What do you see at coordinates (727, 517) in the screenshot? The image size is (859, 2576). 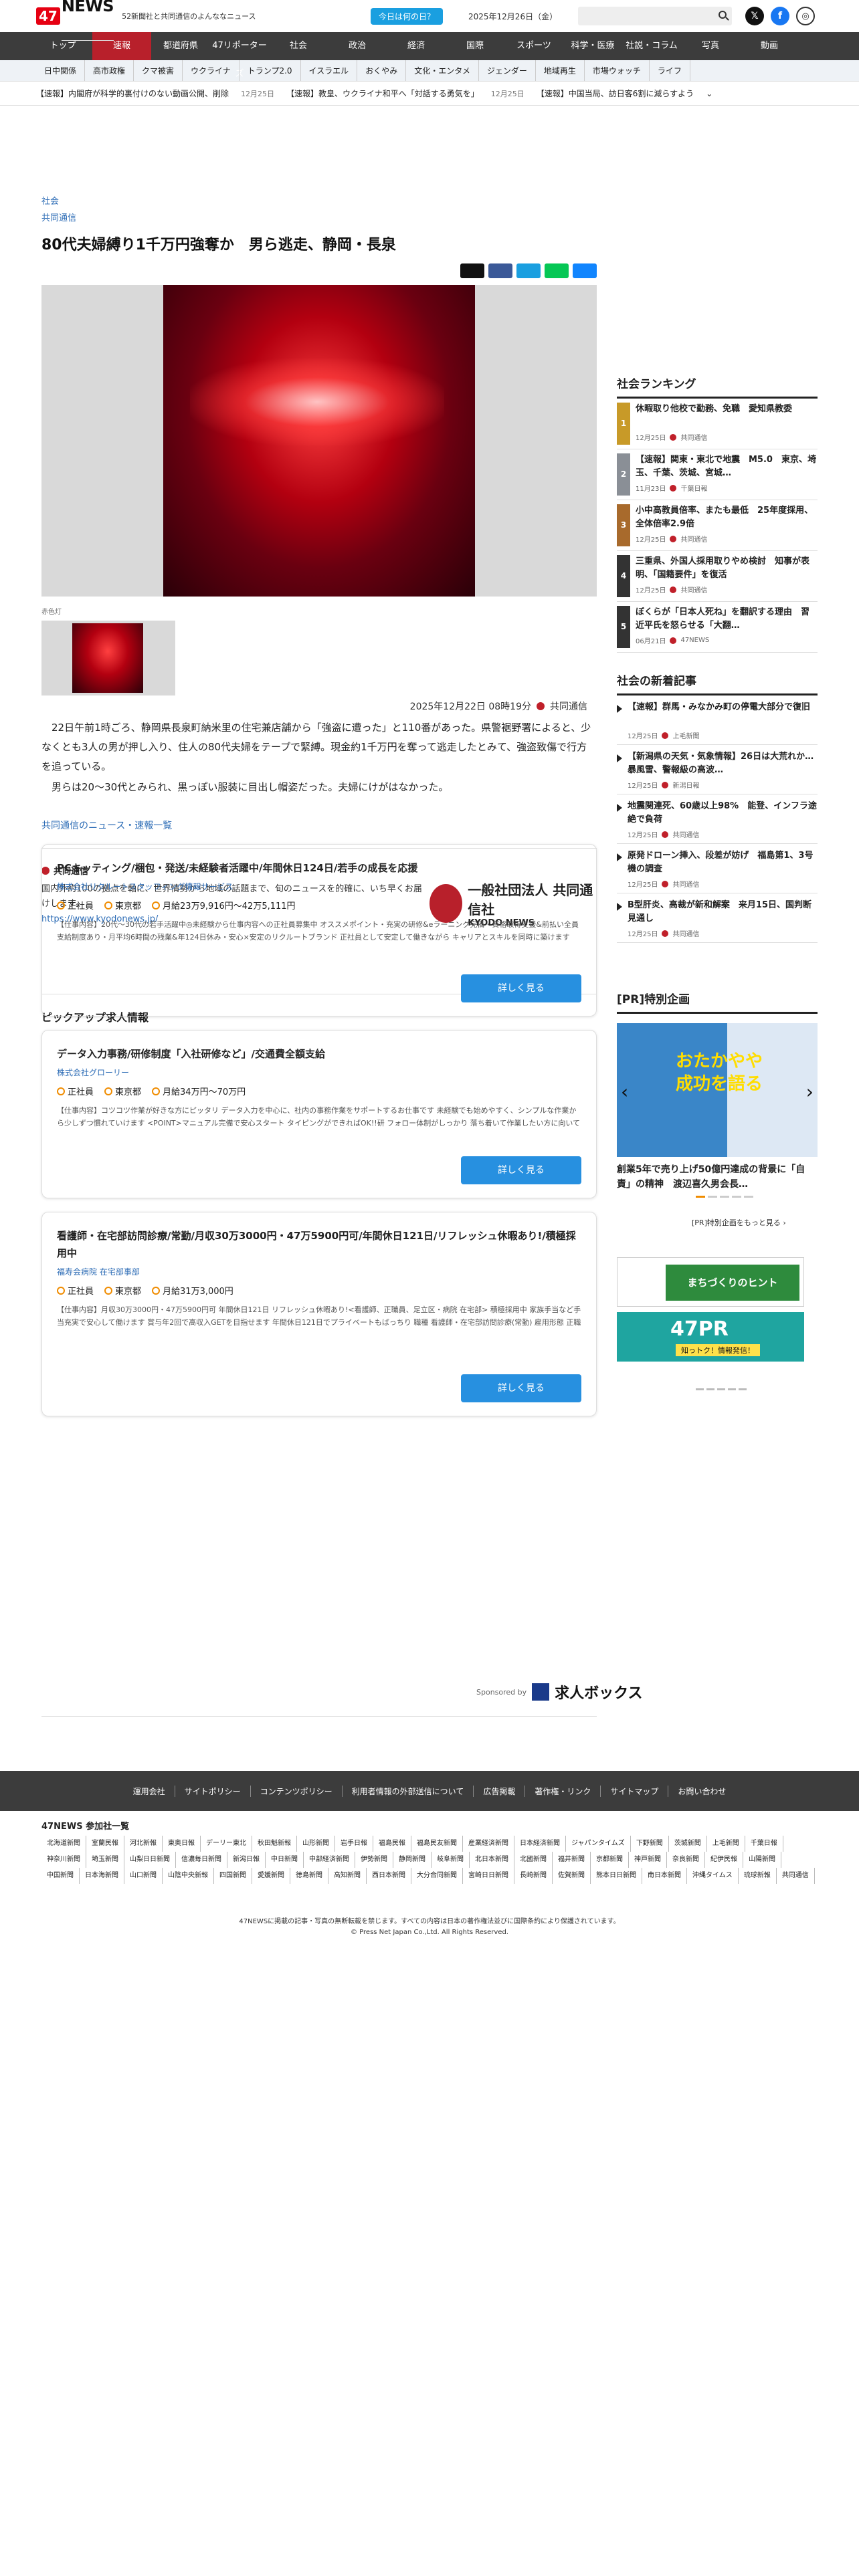 I see `ranking-title: 小中高教員倍率、またも最低 25年度採用、全体倍率2.9倍` at bounding box center [727, 517].